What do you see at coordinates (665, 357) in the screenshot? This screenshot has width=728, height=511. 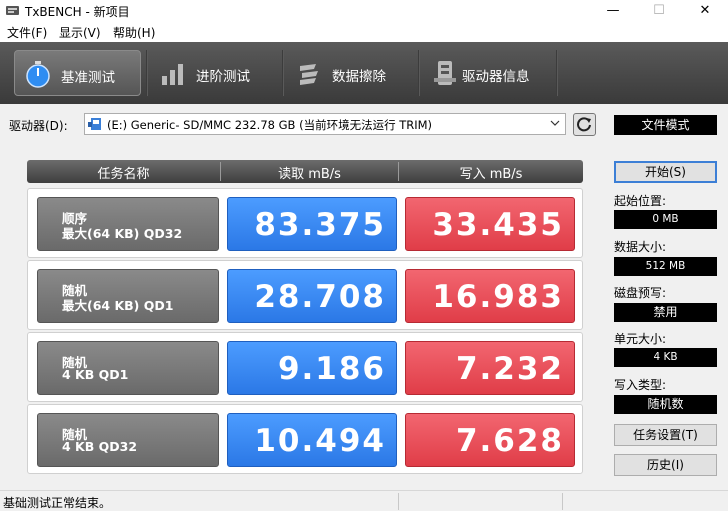 I see `unit-size-field: 4 KB` at bounding box center [665, 357].